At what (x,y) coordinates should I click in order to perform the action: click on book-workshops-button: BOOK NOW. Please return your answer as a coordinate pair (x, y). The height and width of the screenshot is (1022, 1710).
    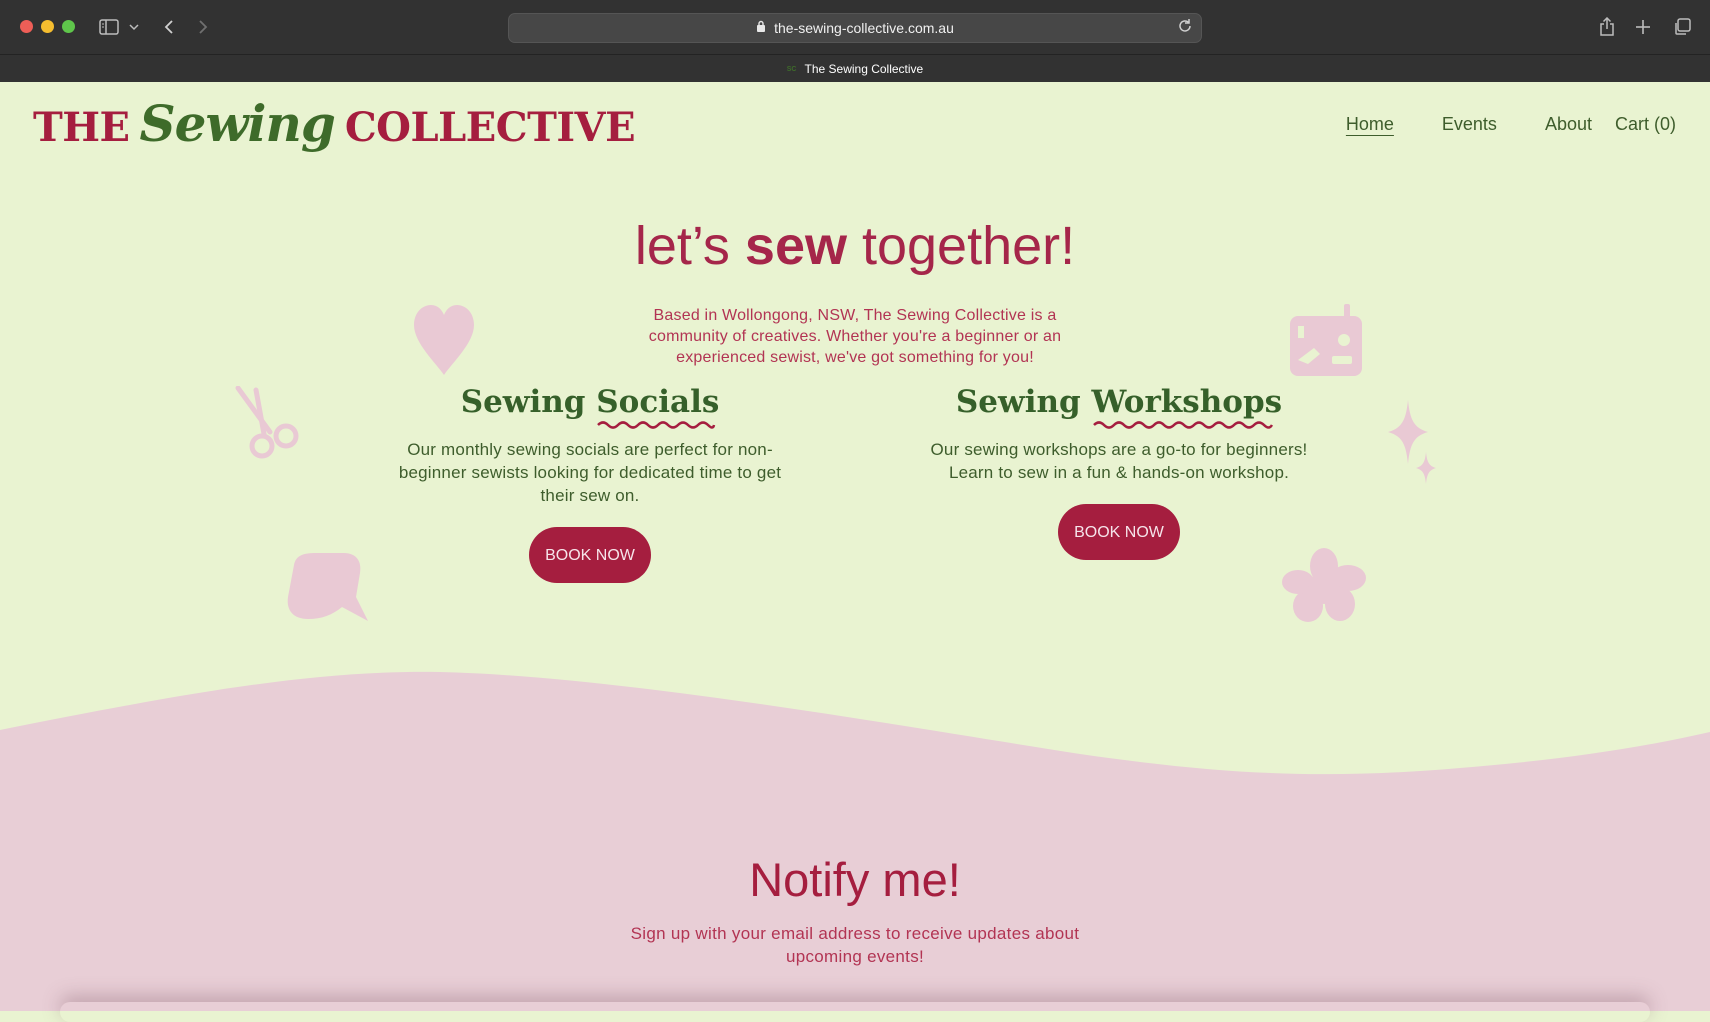
    Looking at the image, I should click on (1119, 532).